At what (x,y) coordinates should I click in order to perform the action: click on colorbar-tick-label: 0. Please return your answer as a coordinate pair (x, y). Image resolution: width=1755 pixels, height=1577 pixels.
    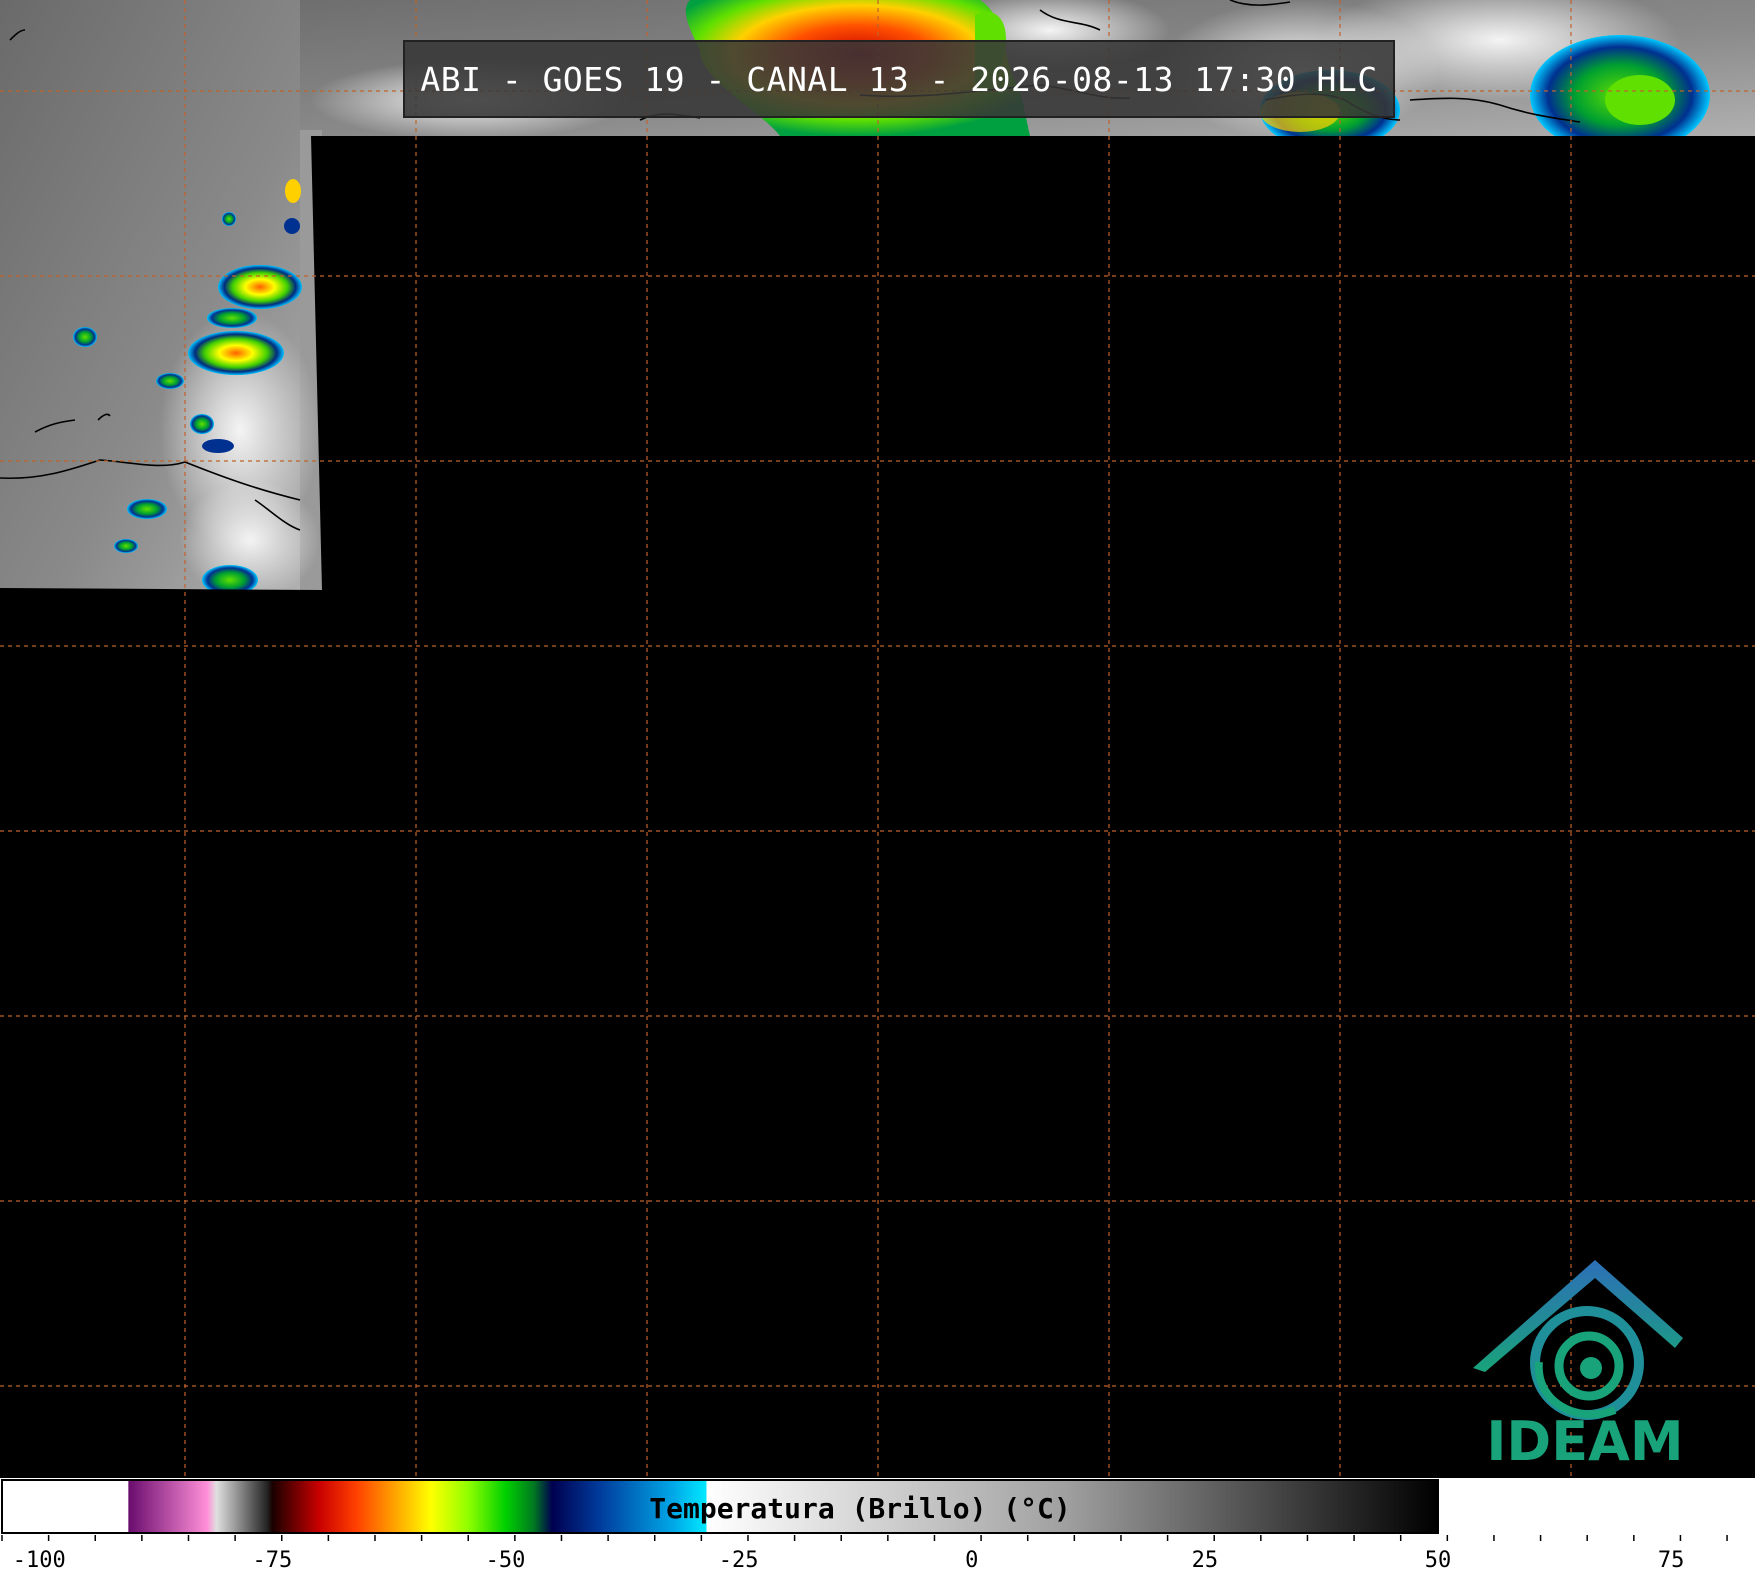
    Looking at the image, I should click on (972, 1560).